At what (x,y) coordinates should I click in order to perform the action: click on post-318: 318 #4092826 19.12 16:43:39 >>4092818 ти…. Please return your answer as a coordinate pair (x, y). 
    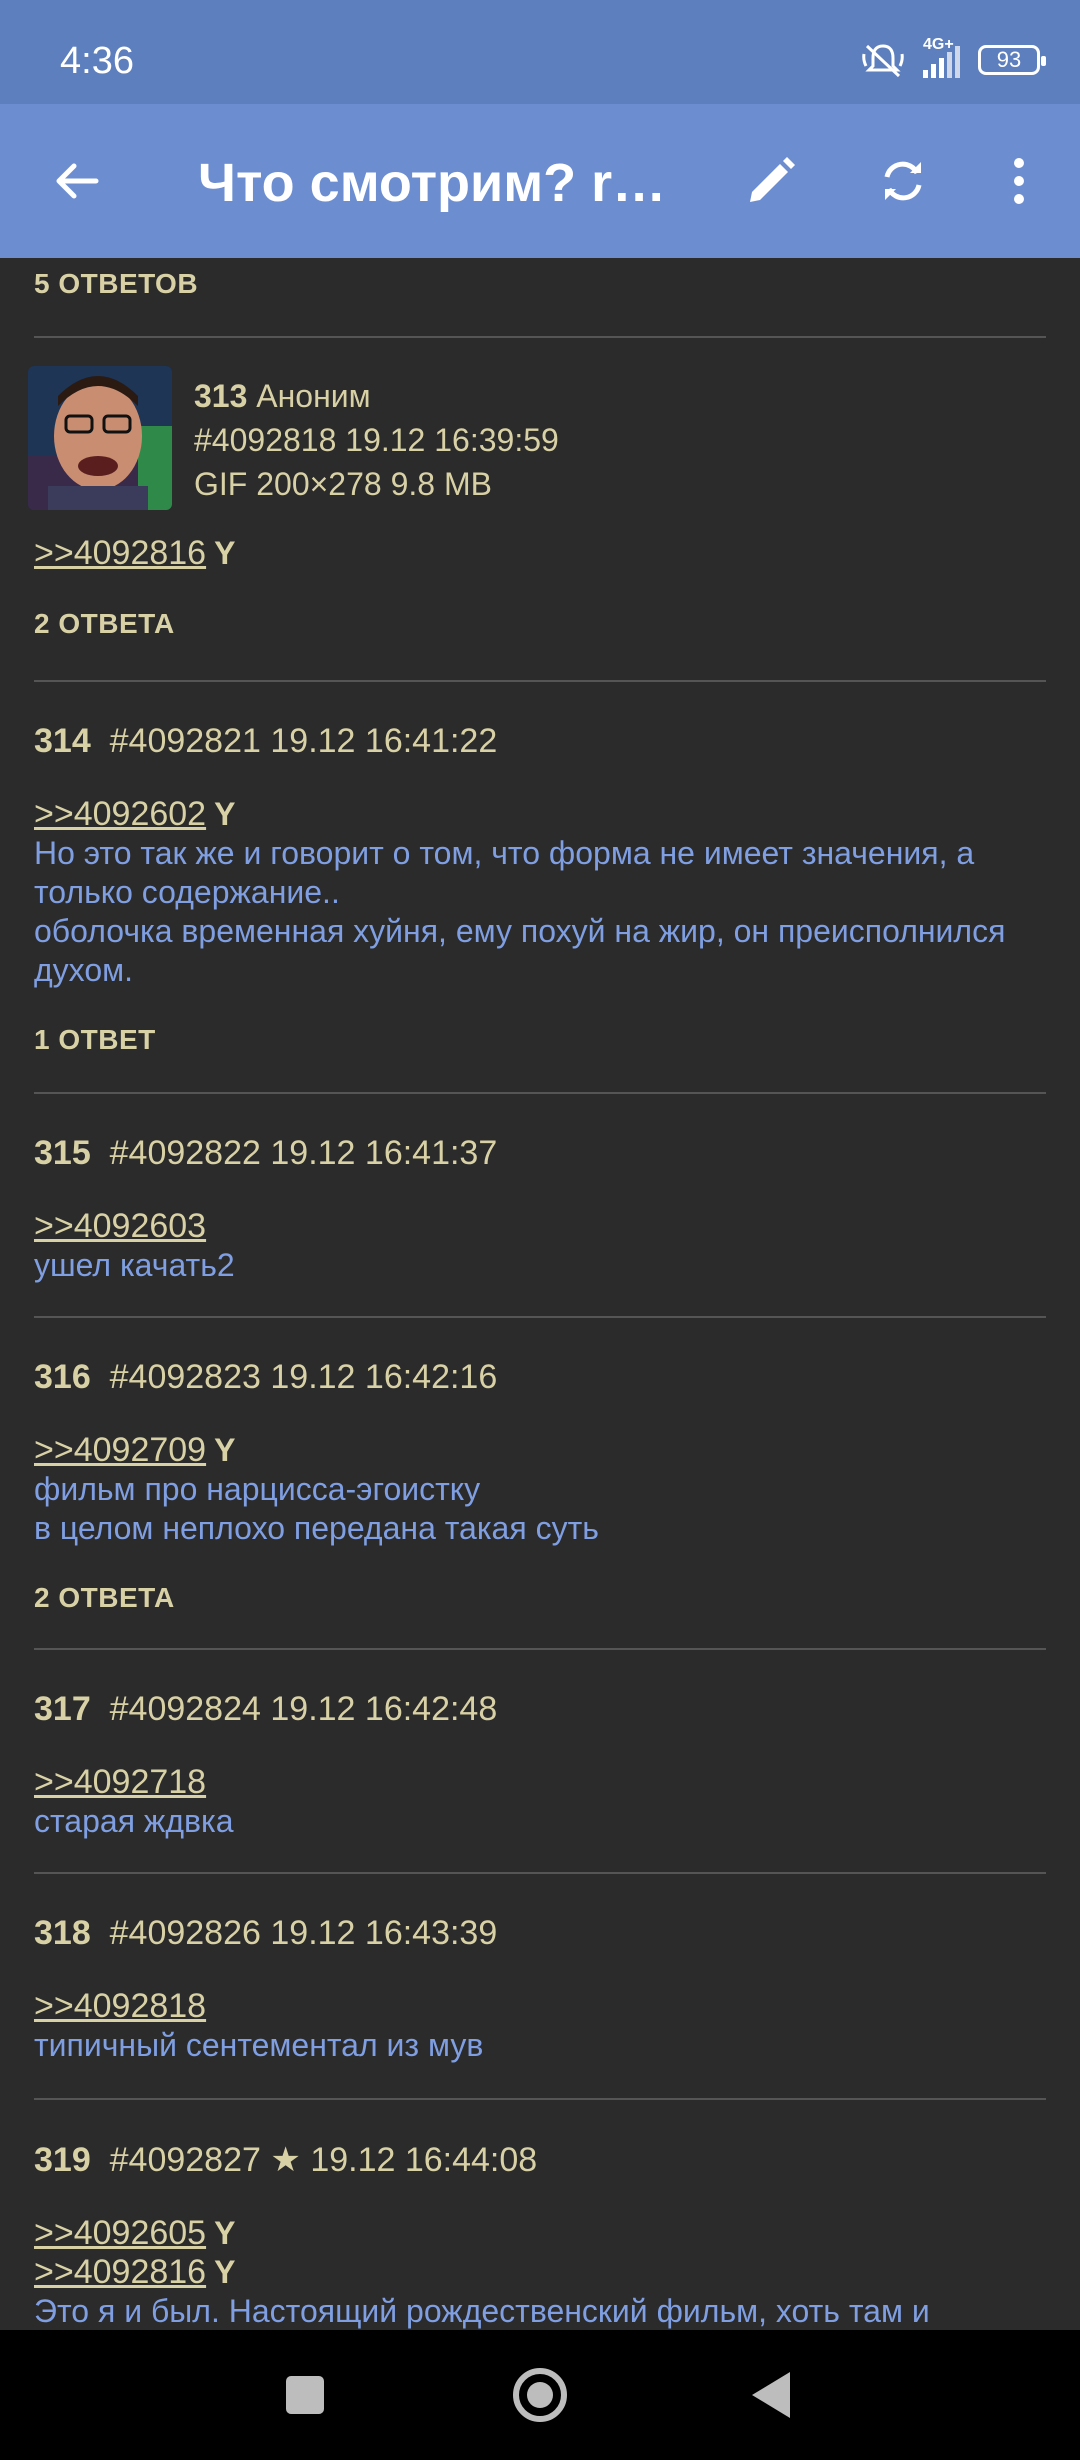
    Looking at the image, I should click on (540, 1989).